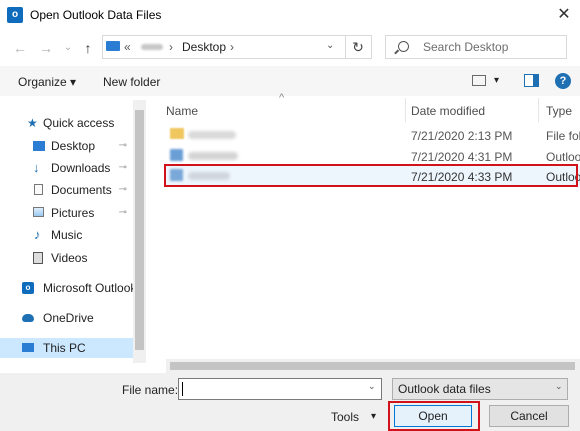 Image resolution: width=580 pixels, height=431 pixels. What do you see at coordinates (563, 157) in the screenshot?
I see `file-type: Outlook` at bounding box center [563, 157].